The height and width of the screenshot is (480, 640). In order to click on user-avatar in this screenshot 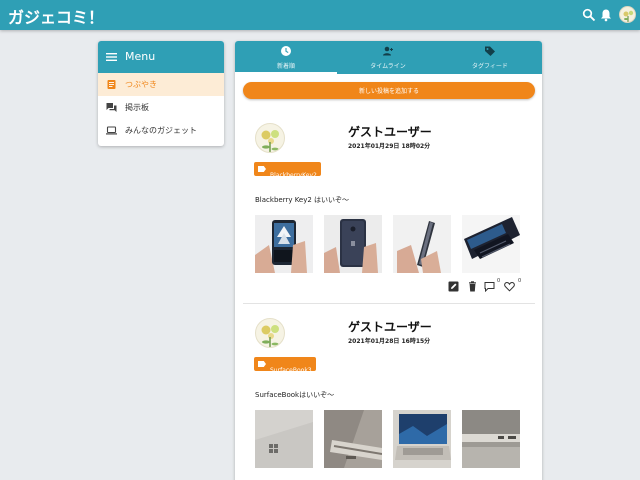, I will do `click(627, 14)`.